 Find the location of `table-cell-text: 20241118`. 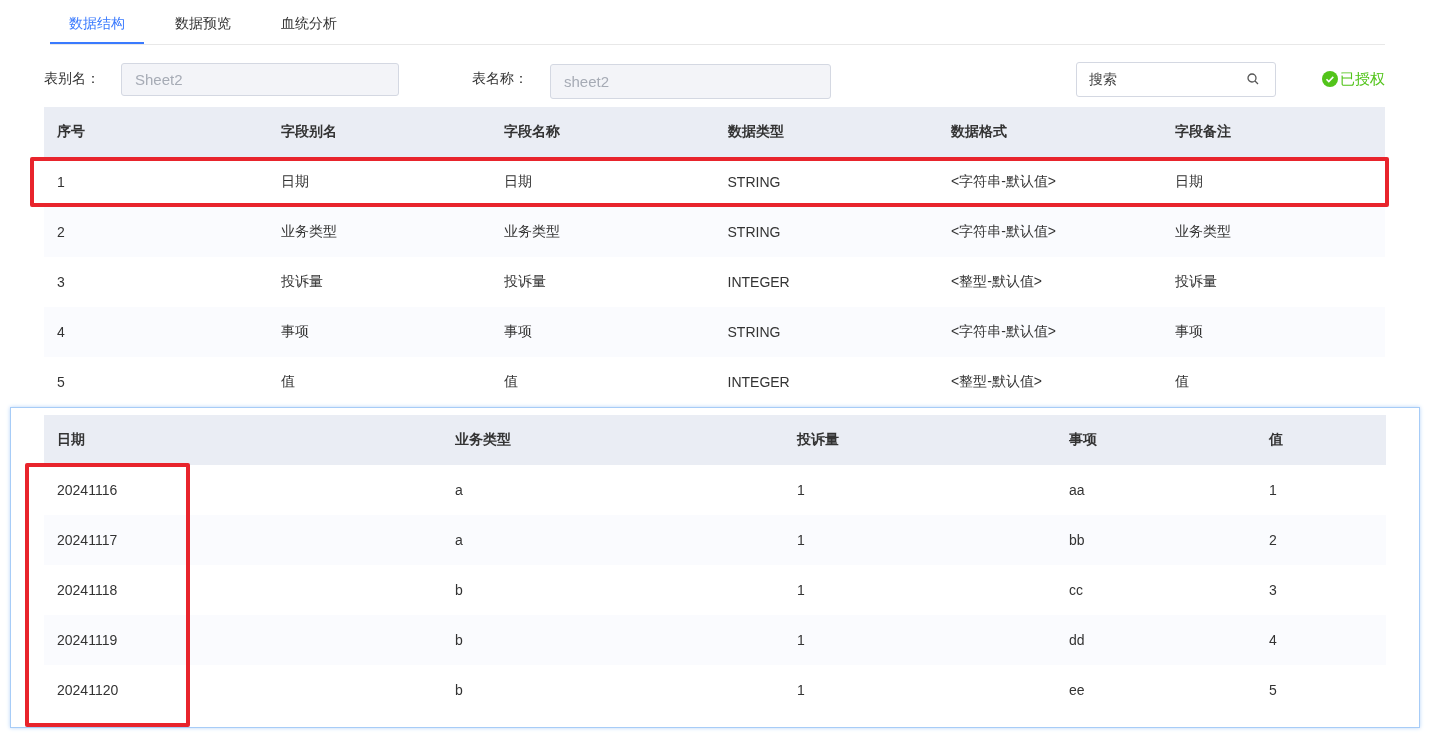

table-cell-text: 20241118 is located at coordinates (87, 590).